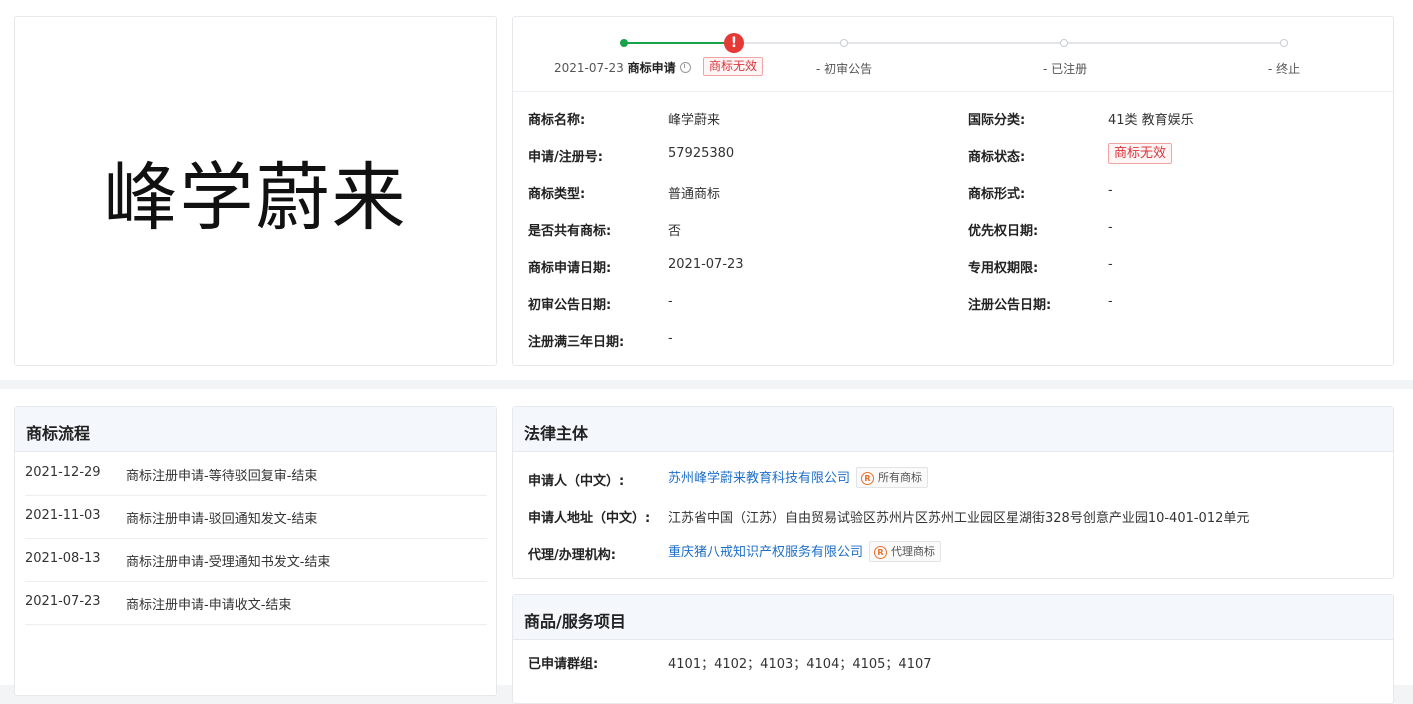 This screenshot has width=1413, height=704. I want to click on field-label-three-years: 注册满三年日期:, so click(576, 342).